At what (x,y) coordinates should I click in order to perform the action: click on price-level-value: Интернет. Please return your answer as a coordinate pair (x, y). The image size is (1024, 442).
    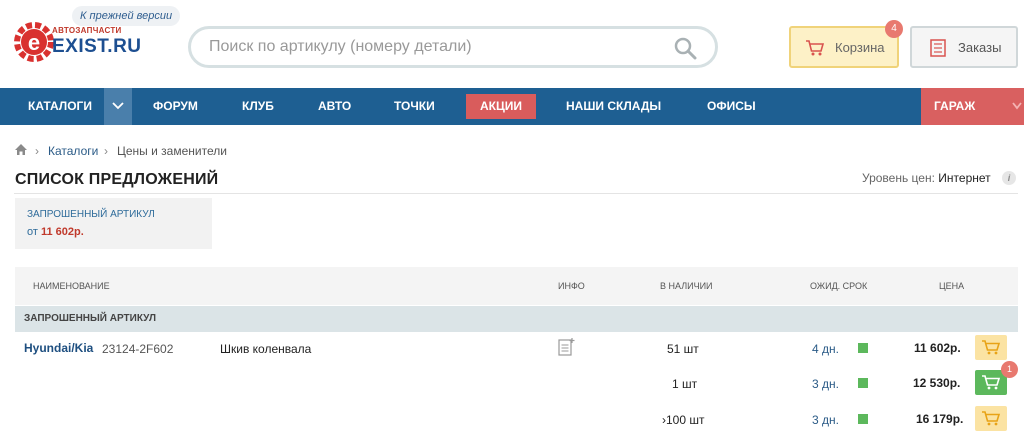
    Looking at the image, I should click on (964, 178).